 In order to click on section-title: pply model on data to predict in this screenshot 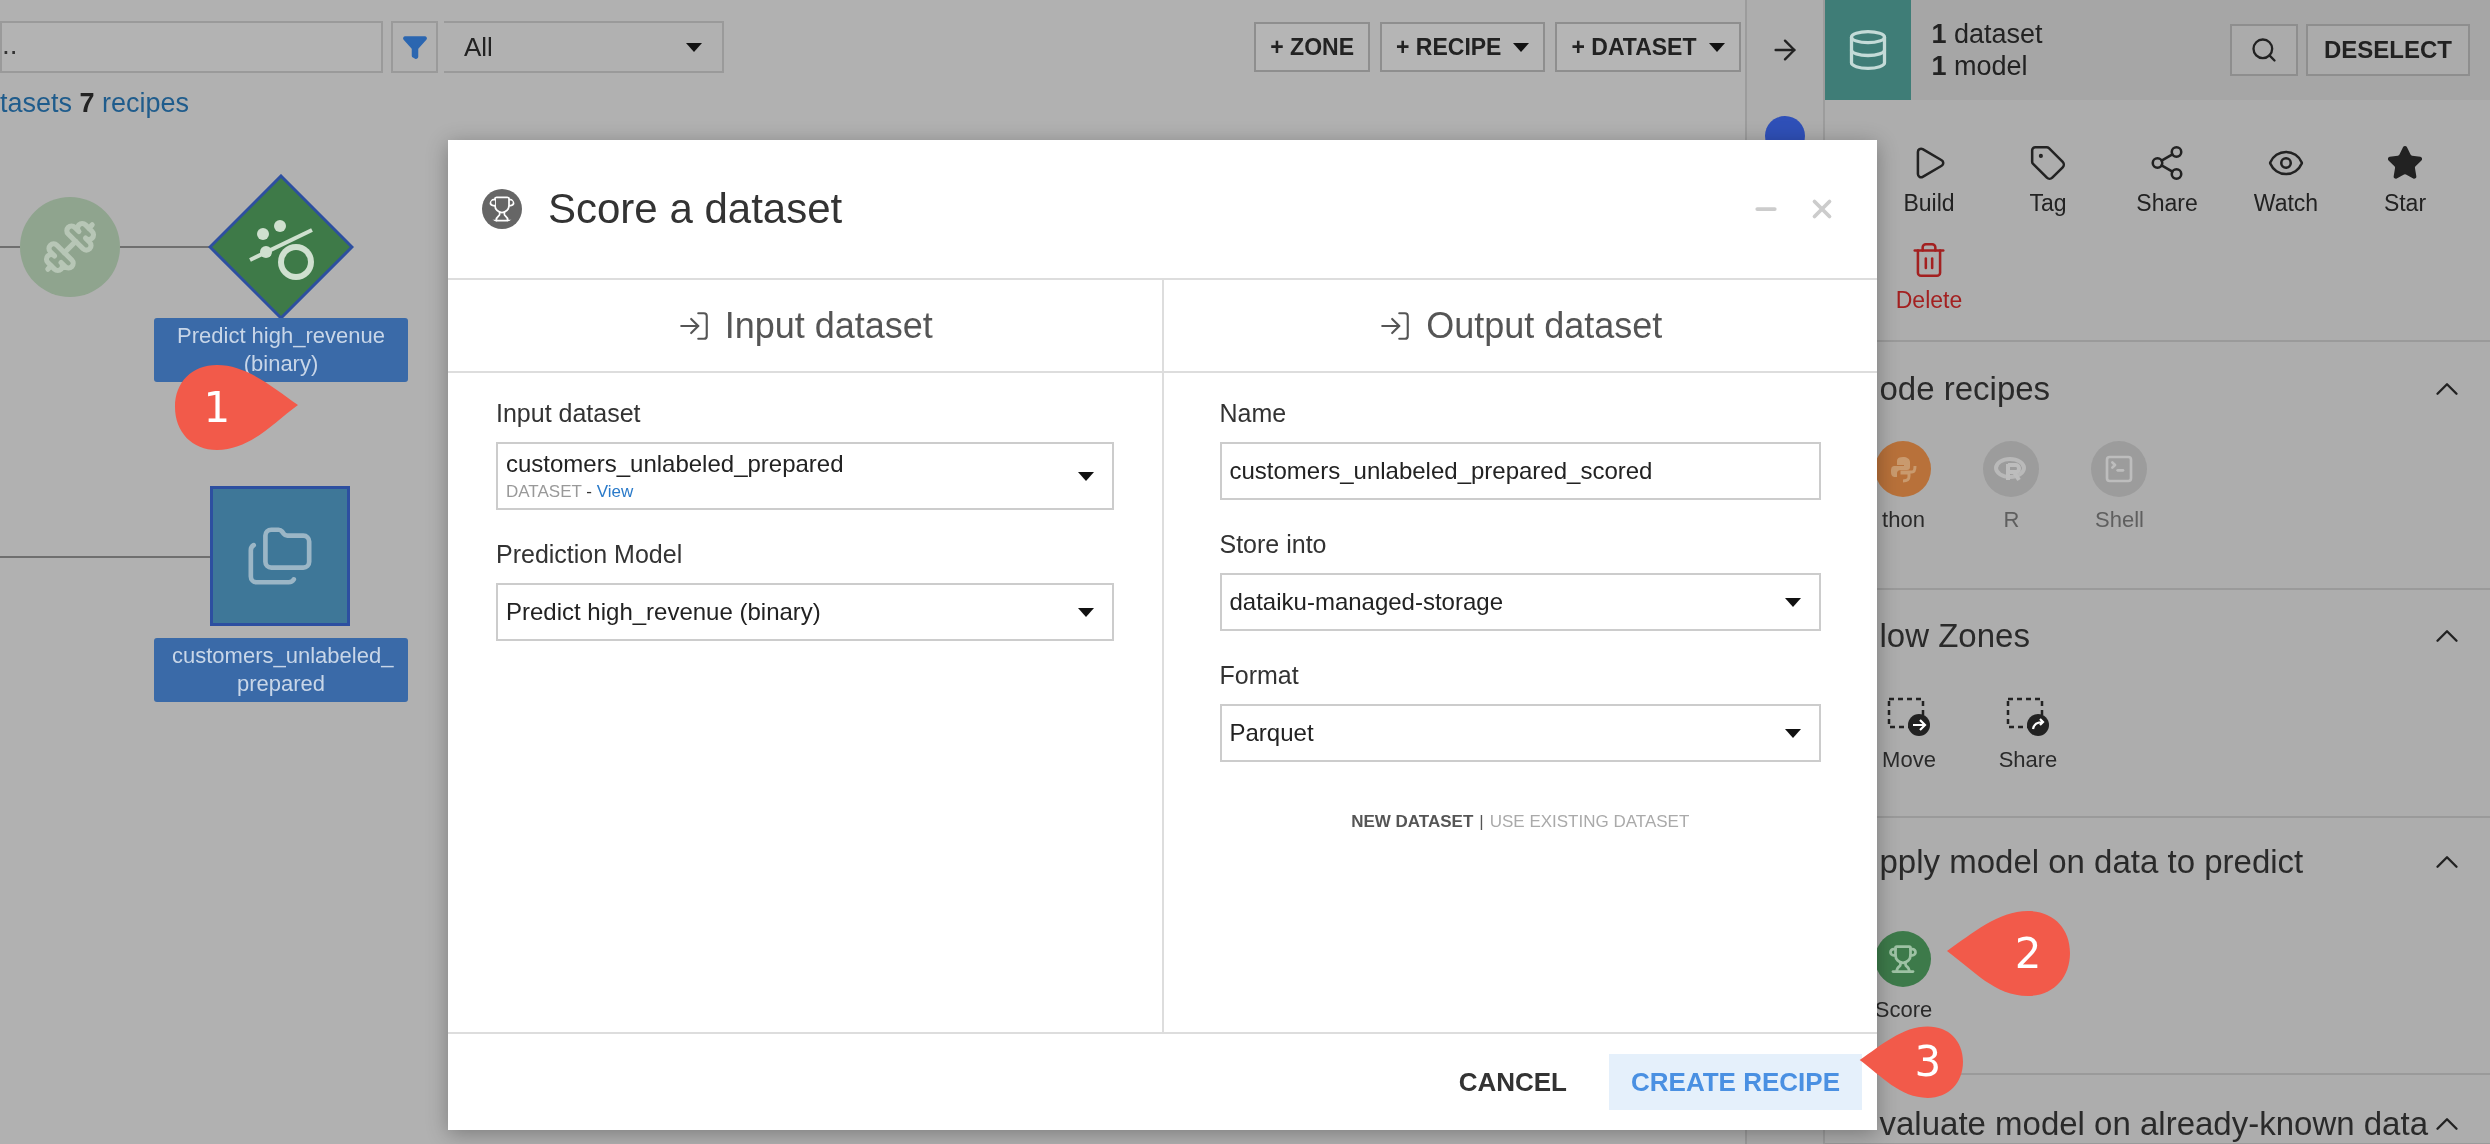, I will do `click(2091, 862)`.